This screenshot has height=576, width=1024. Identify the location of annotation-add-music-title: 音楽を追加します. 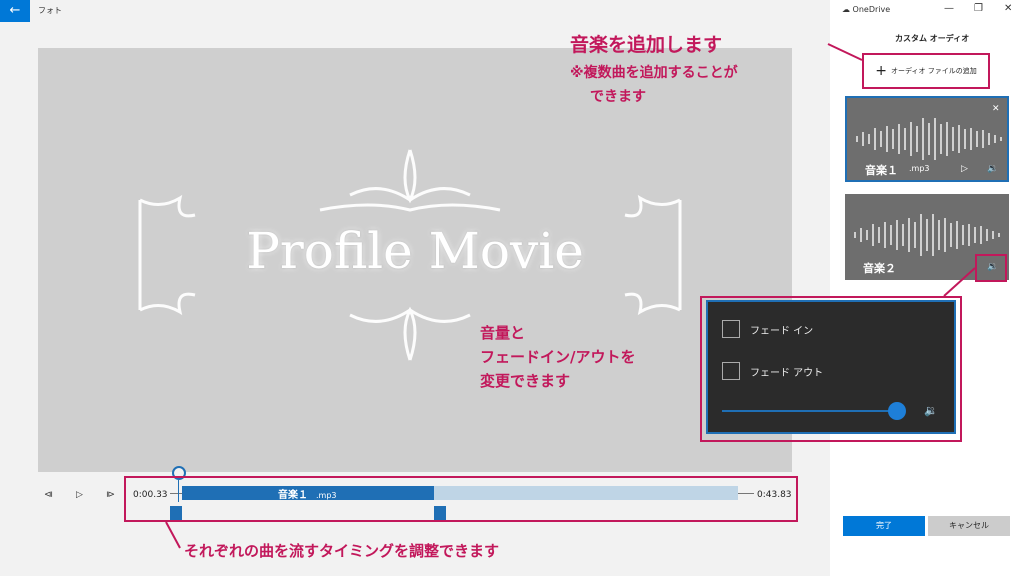
(646, 45).